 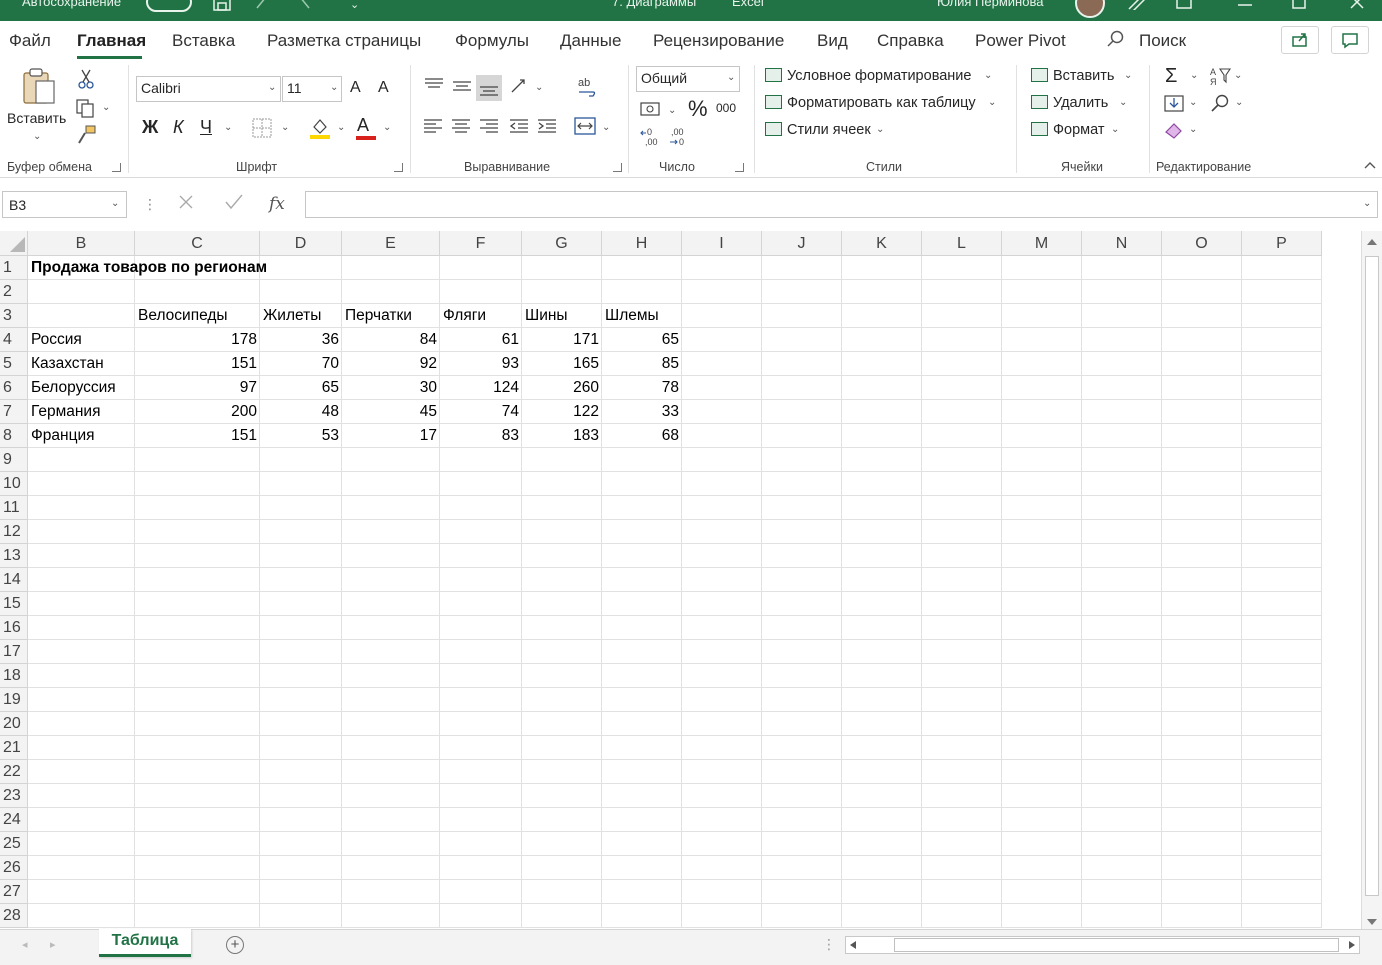 What do you see at coordinates (14, 340) in the screenshot?
I see `row-header: 4` at bounding box center [14, 340].